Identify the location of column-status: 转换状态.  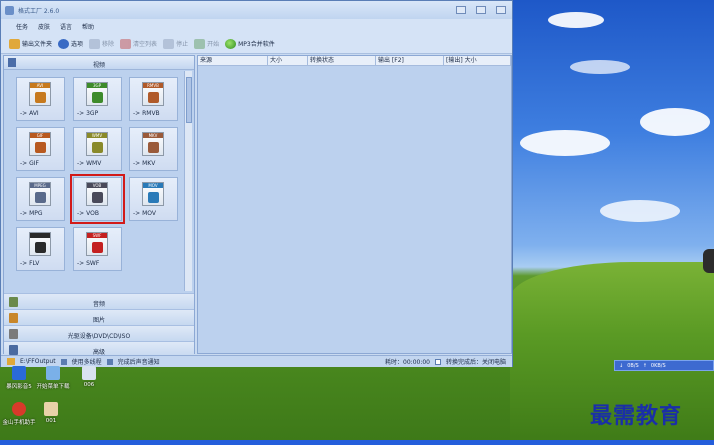
(342, 60).